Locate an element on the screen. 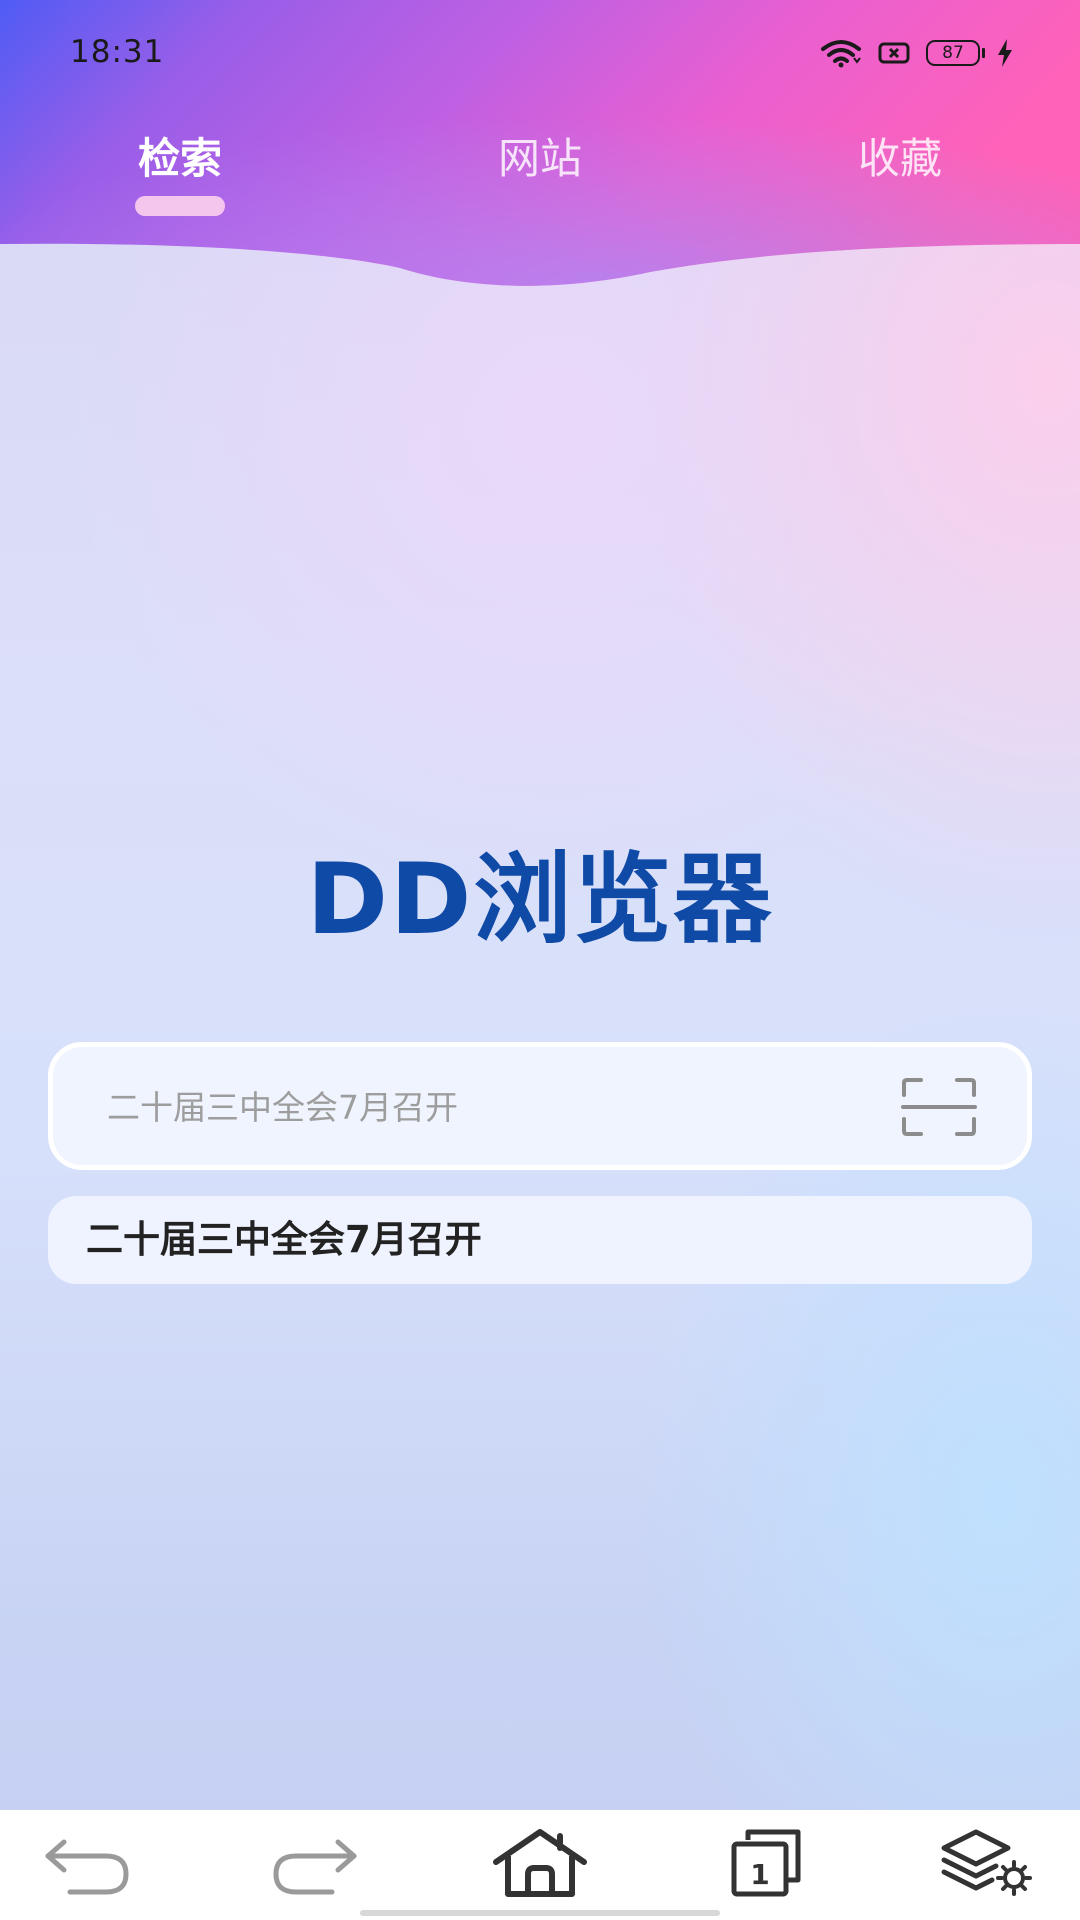  search-suggestion-item: 二十届三中全会7月召开 is located at coordinates (540, 1240).